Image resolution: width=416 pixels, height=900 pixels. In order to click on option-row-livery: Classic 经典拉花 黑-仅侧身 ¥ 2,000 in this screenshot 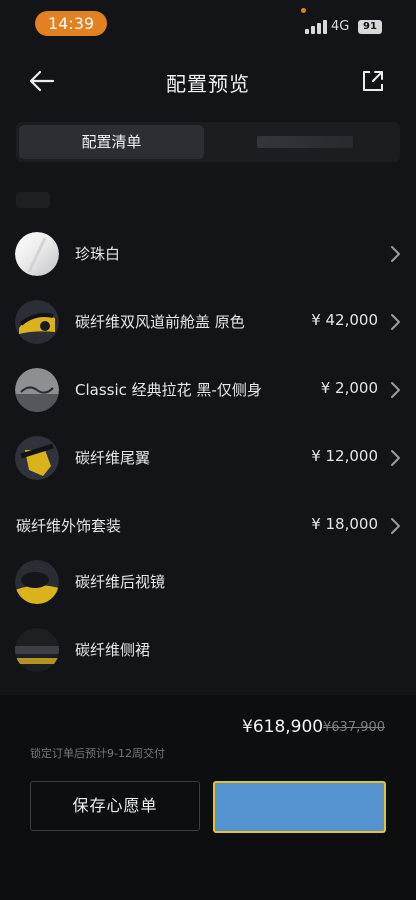, I will do `click(208, 390)`.